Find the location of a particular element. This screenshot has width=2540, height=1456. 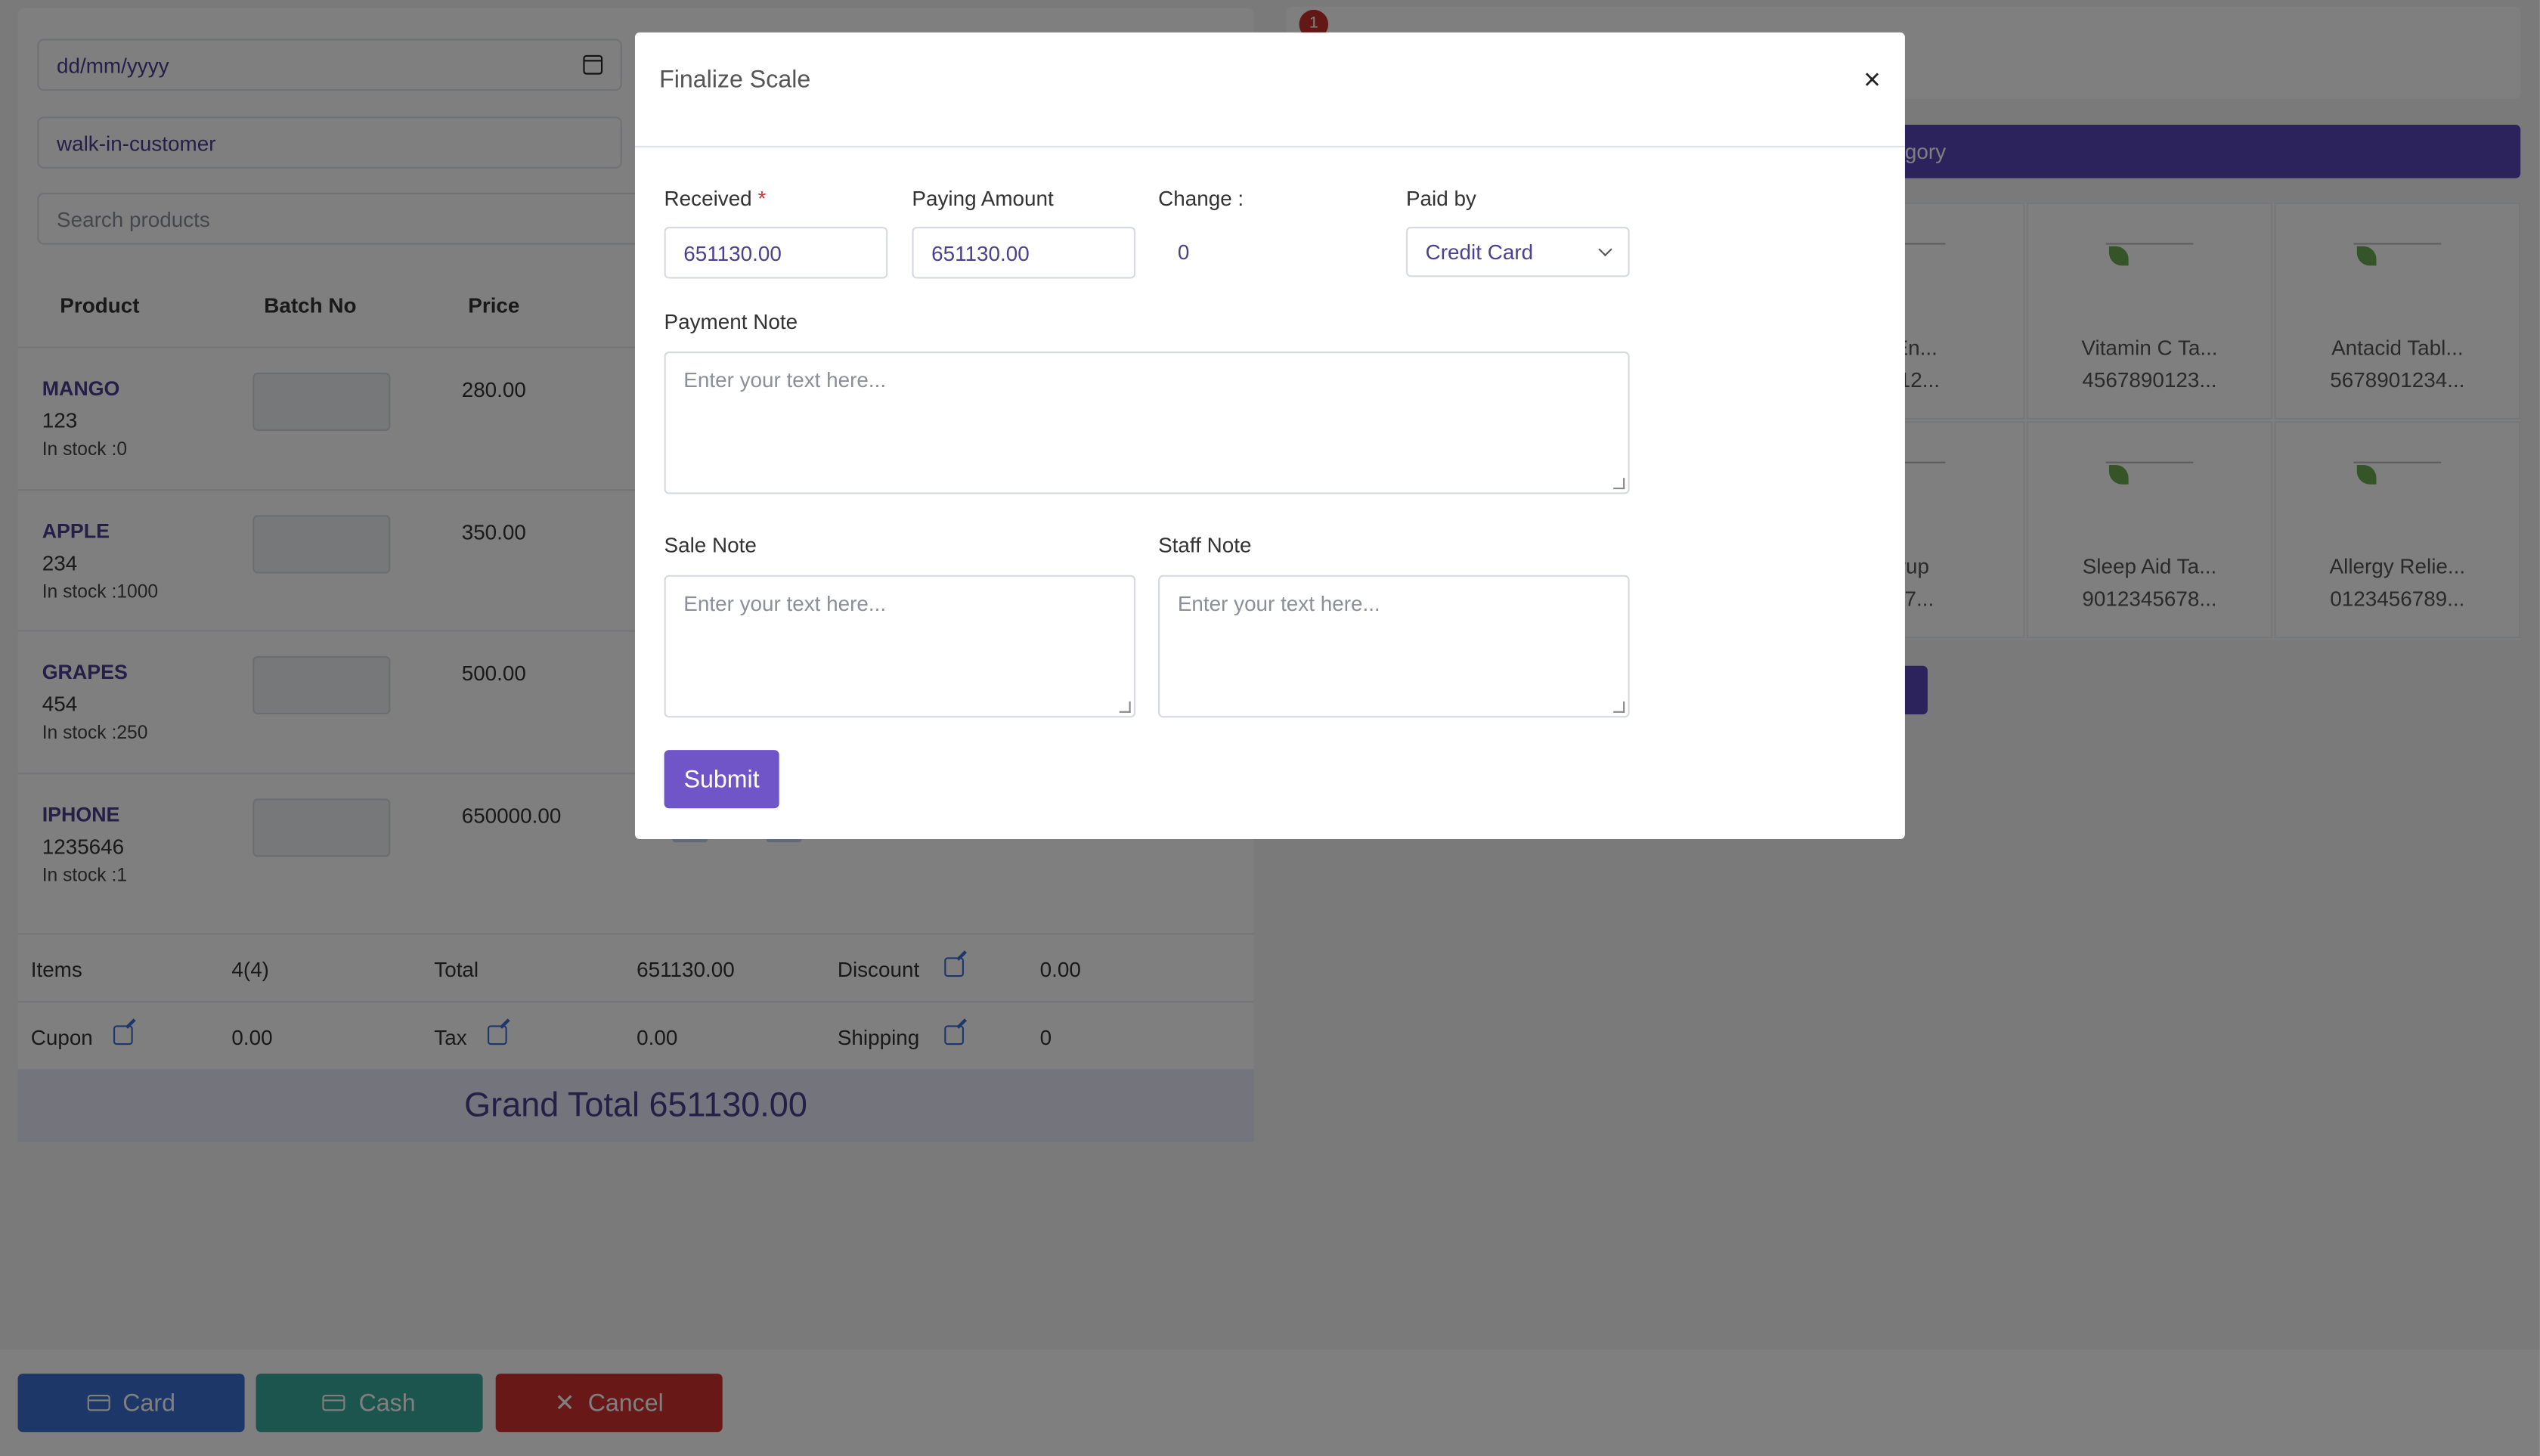

paying-amount-input: 651130.00 is located at coordinates (1024, 252).